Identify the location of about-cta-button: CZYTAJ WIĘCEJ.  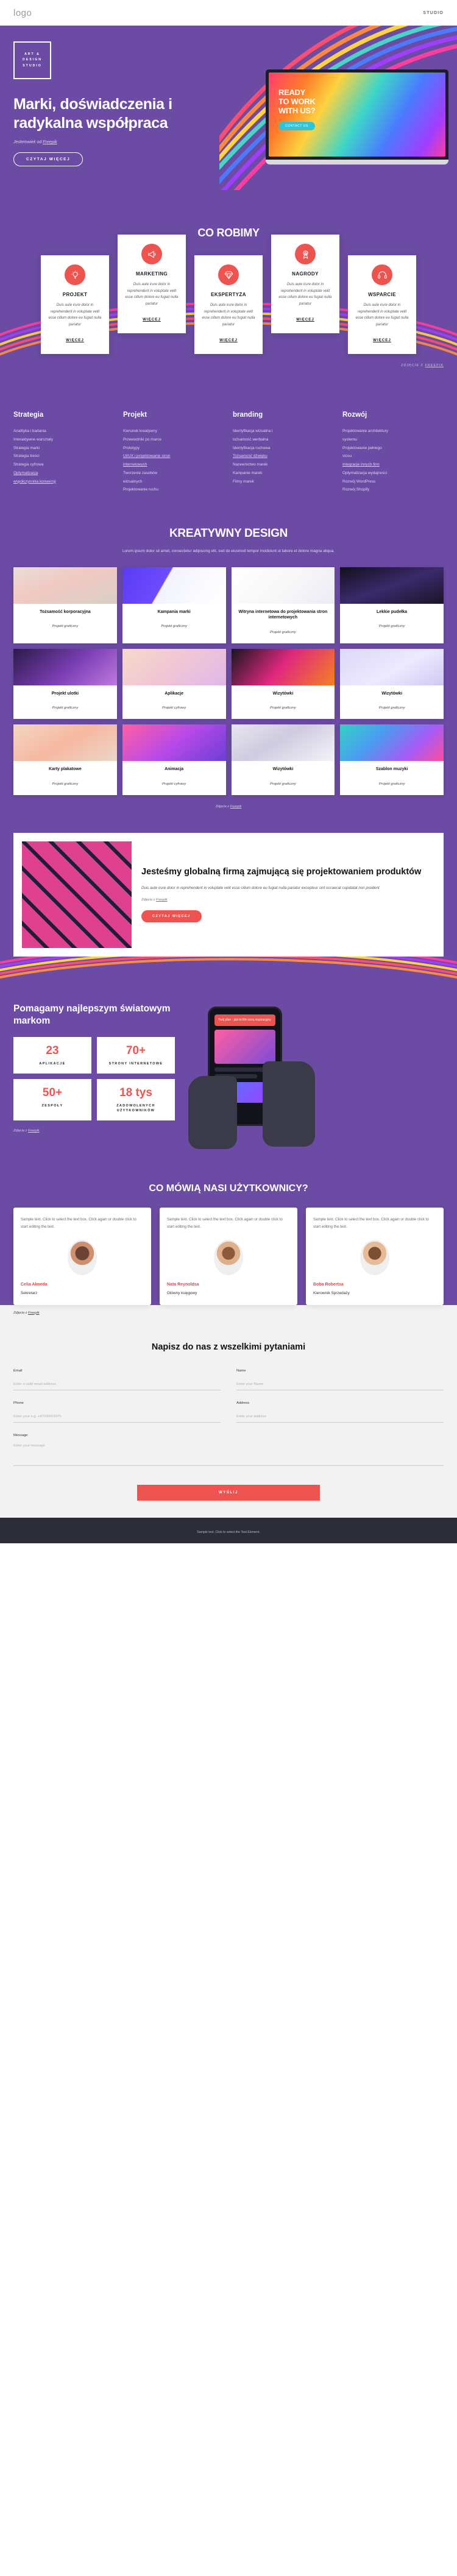
(171, 916).